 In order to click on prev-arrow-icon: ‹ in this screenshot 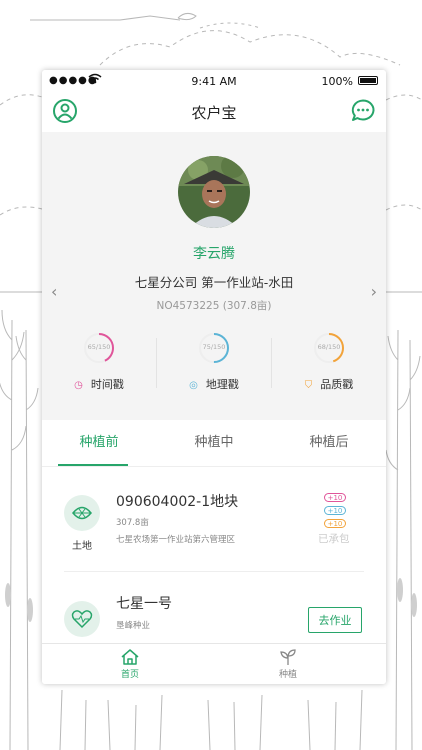, I will do `click(54, 291)`.